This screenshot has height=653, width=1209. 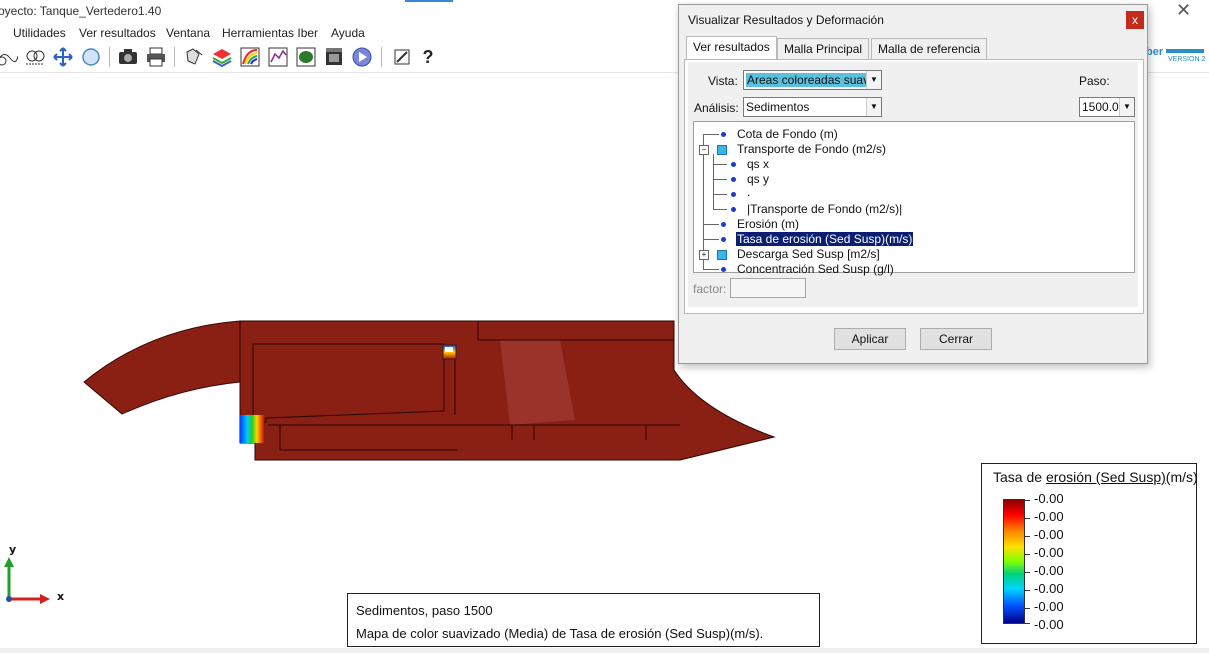 What do you see at coordinates (778, 107) in the screenshot?
I see `analisis-value: Sedimentos` at bounding box center [778, 107].